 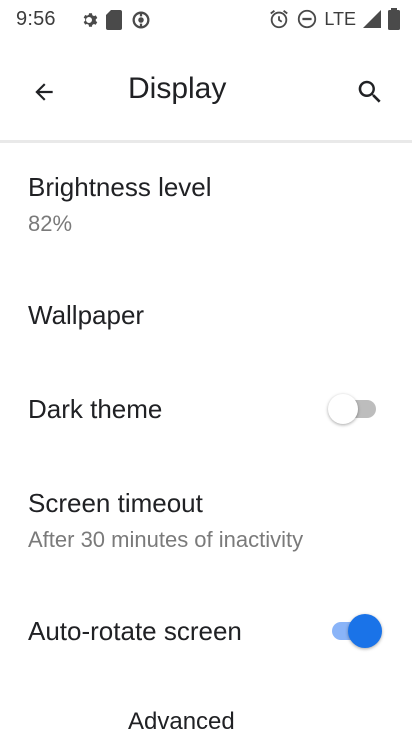 I want to click on status-bar: 9:56 LTE, so click(x=206, y=22).